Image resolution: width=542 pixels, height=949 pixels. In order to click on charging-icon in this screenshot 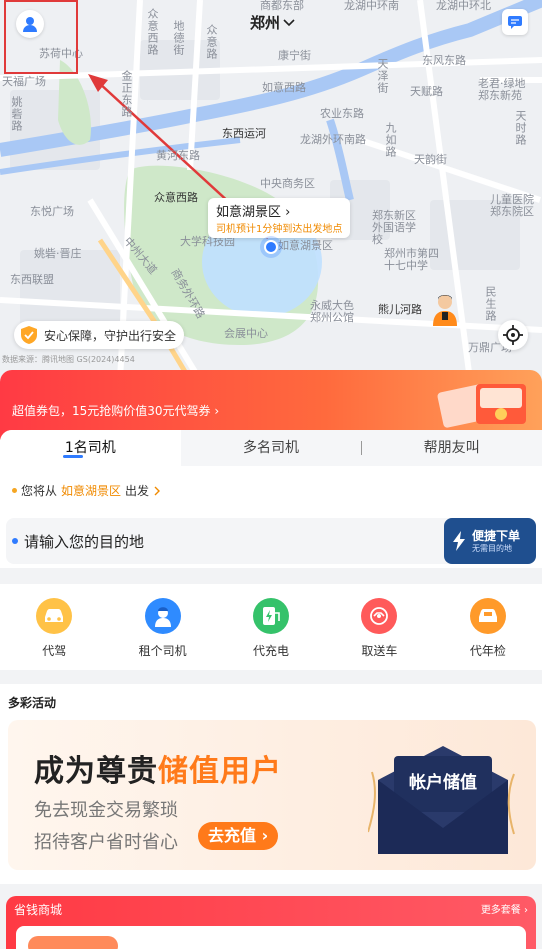, I will do `click(271, 616)`.